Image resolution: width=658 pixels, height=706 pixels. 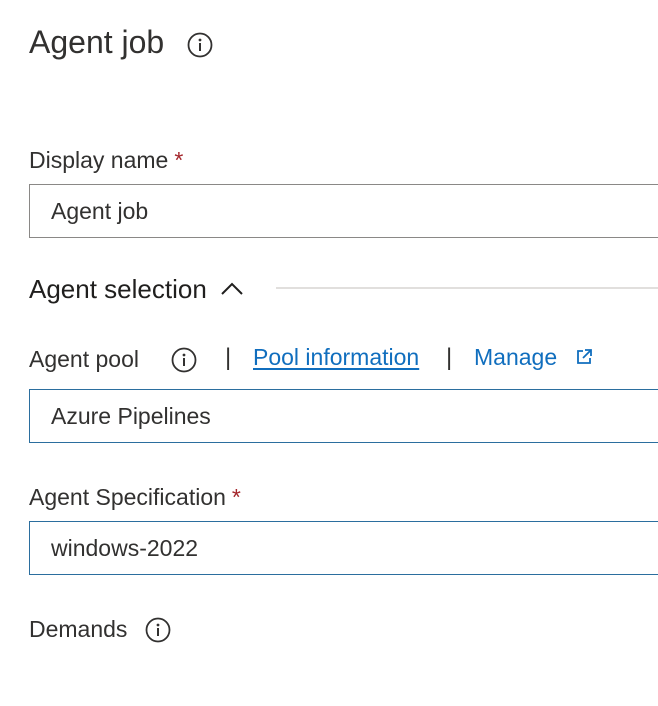 I want to click on section-divider, so click(x=467, y=288).